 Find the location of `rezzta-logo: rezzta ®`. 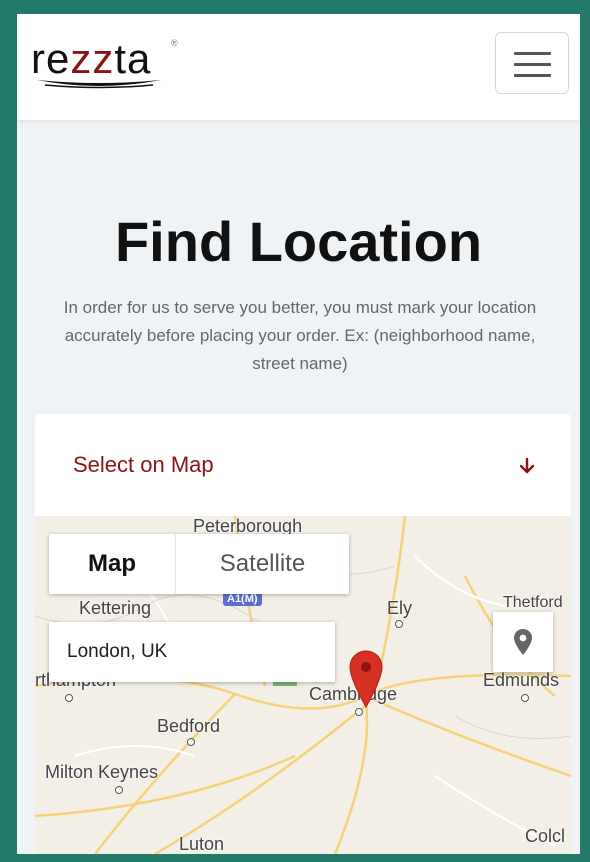

rezzta-logo: rezzta ® is located at coordinates (106, 67).